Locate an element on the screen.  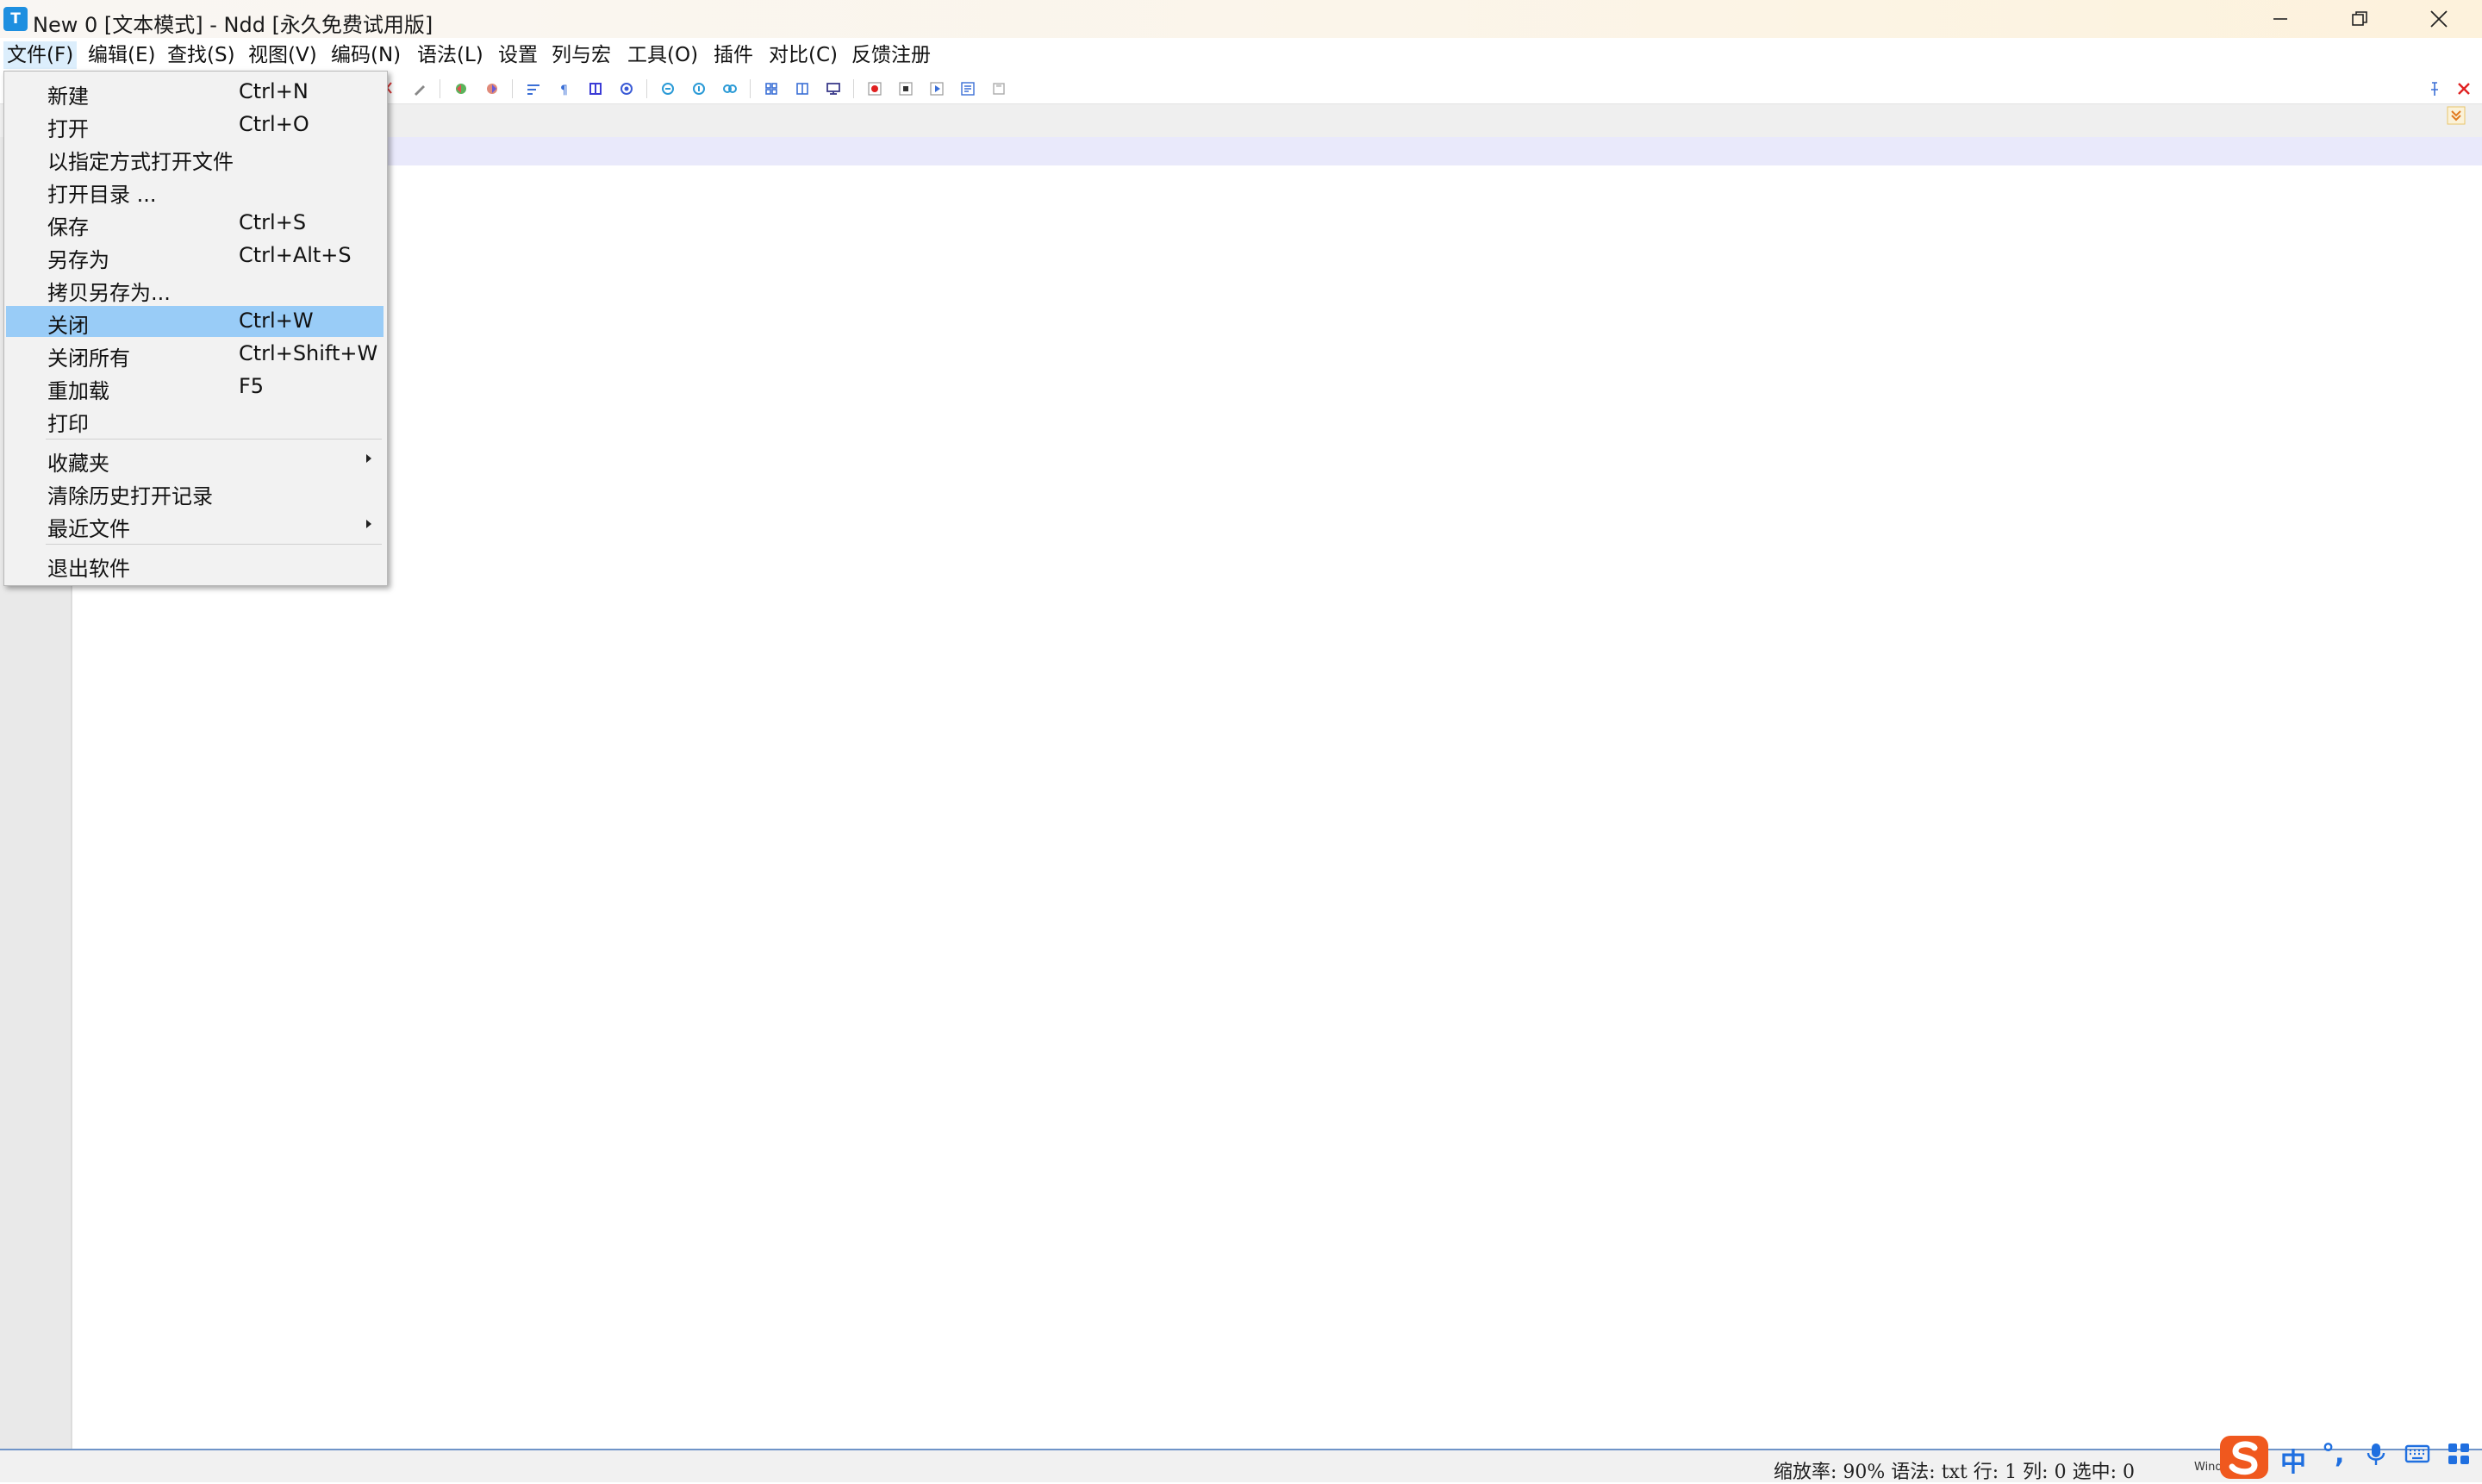
microphone-icon is located at coordinates (2376, 1454).